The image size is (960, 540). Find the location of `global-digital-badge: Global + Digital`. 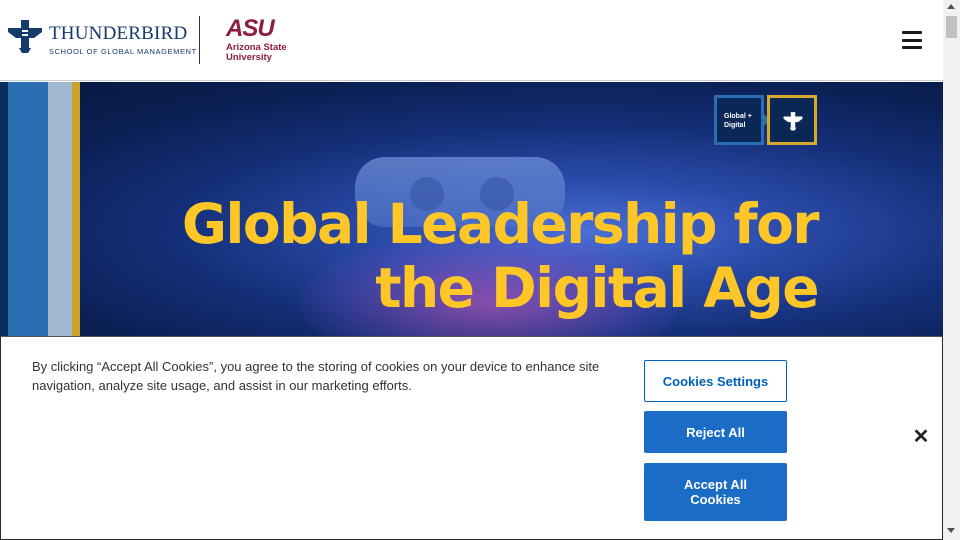

global-digital-badge: Global + Digital is located at coordinates (765, 120).